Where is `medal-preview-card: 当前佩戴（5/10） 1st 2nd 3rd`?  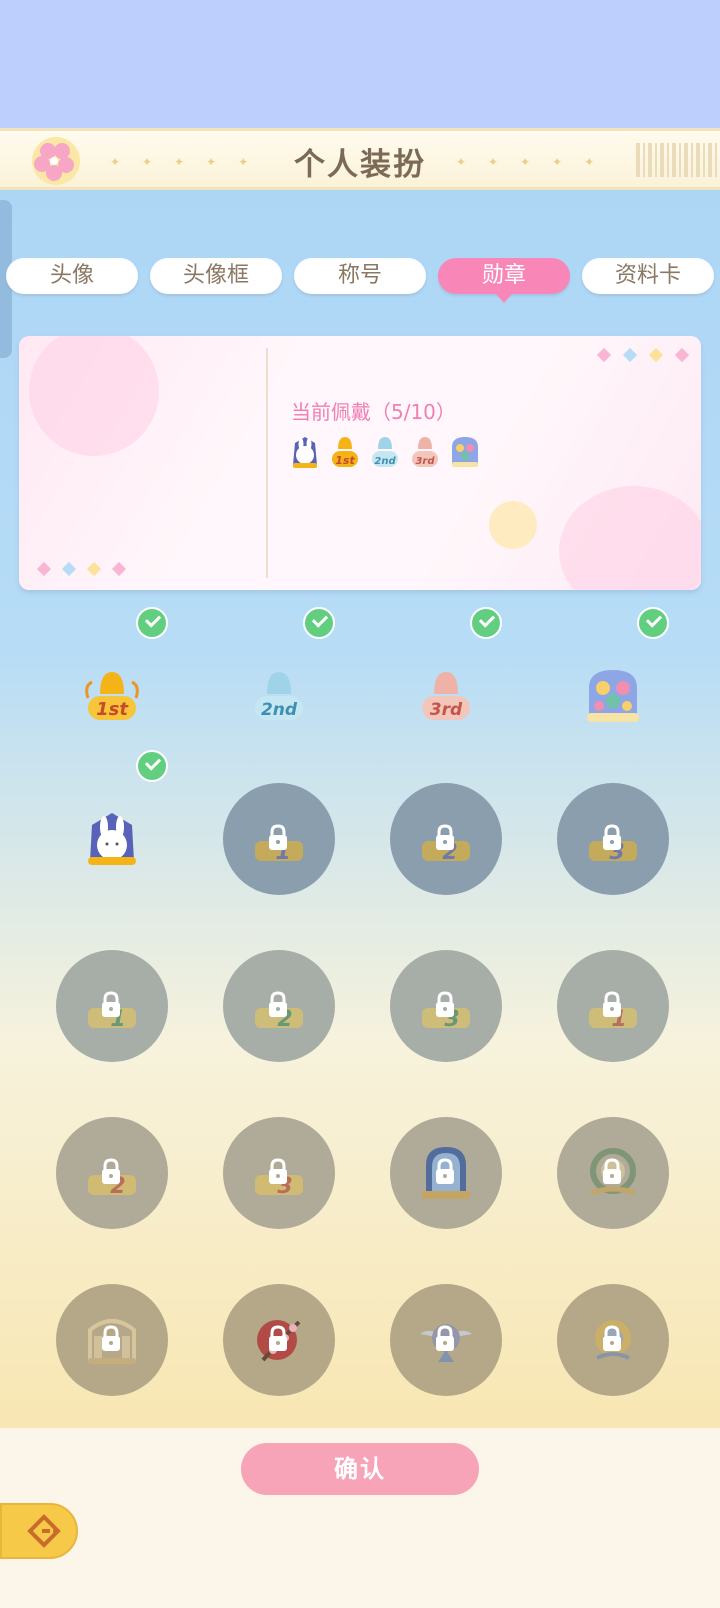 medal-preview-card: 当前佩戴（5/10） 1st 2nd 3rd is located at coordinates (360, 463).